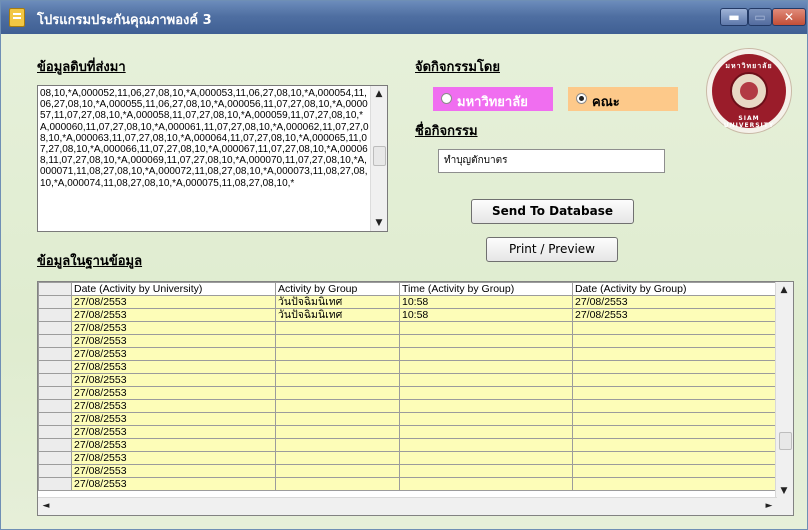 This screenshot has height=530, width=808. What do you see at coordinates (789, 17) in the screenshot?
I see `close-button: ✕` at bounding box center [789, 17].